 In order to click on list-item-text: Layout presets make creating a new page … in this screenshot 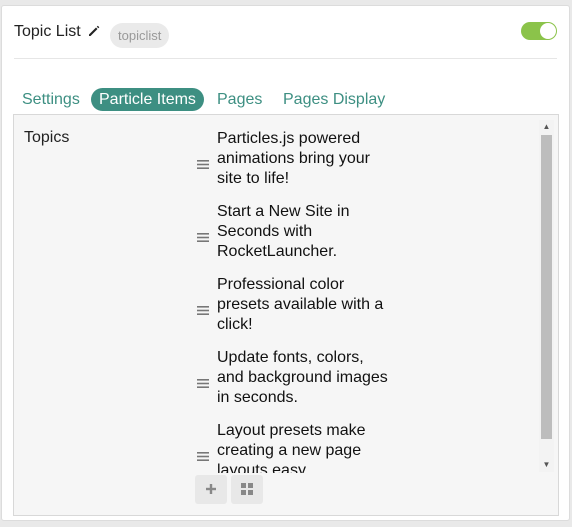, I will do `click(291, 447)`.